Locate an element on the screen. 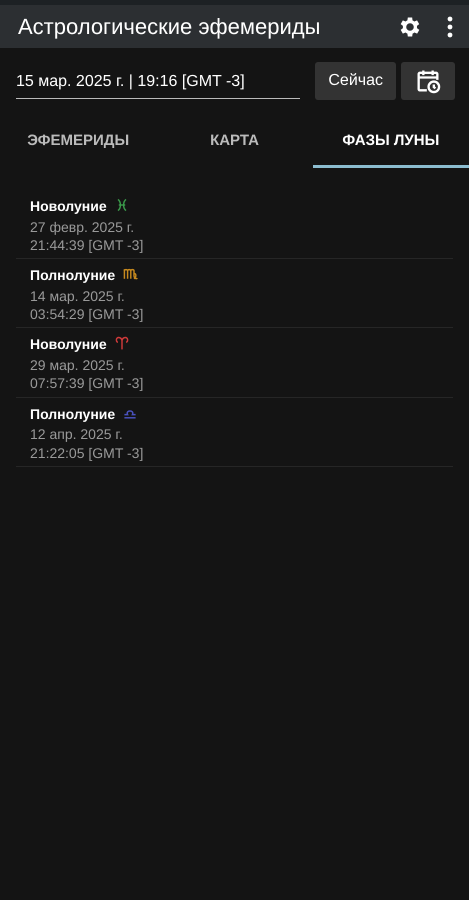 The image size is (469, 900). phase-time: 07:57:39 [GMT -3] is located at coordinates (87, 383).